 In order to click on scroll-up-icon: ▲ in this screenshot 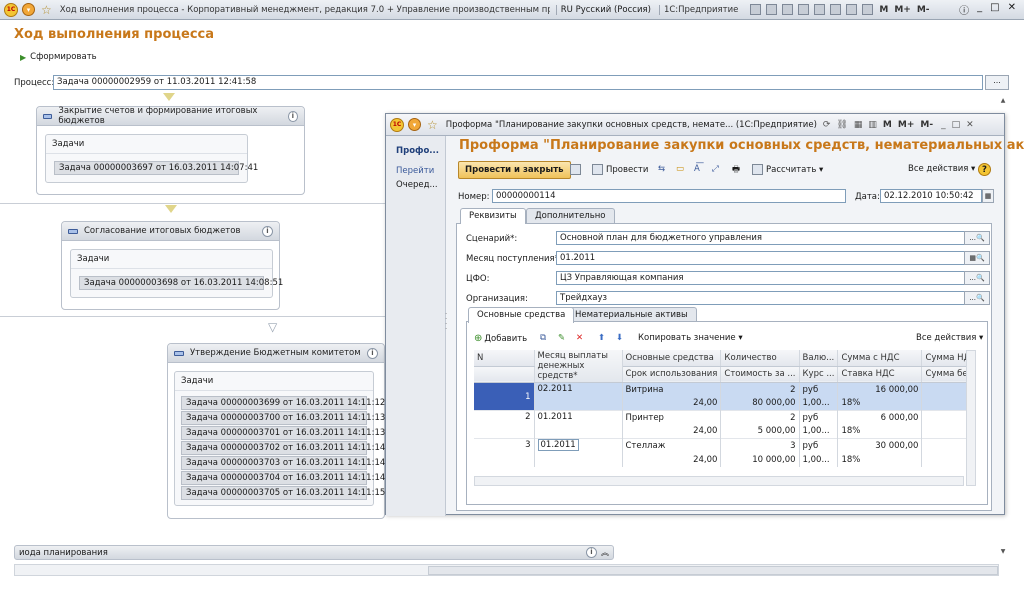, I will do `click(1003, 102)`.